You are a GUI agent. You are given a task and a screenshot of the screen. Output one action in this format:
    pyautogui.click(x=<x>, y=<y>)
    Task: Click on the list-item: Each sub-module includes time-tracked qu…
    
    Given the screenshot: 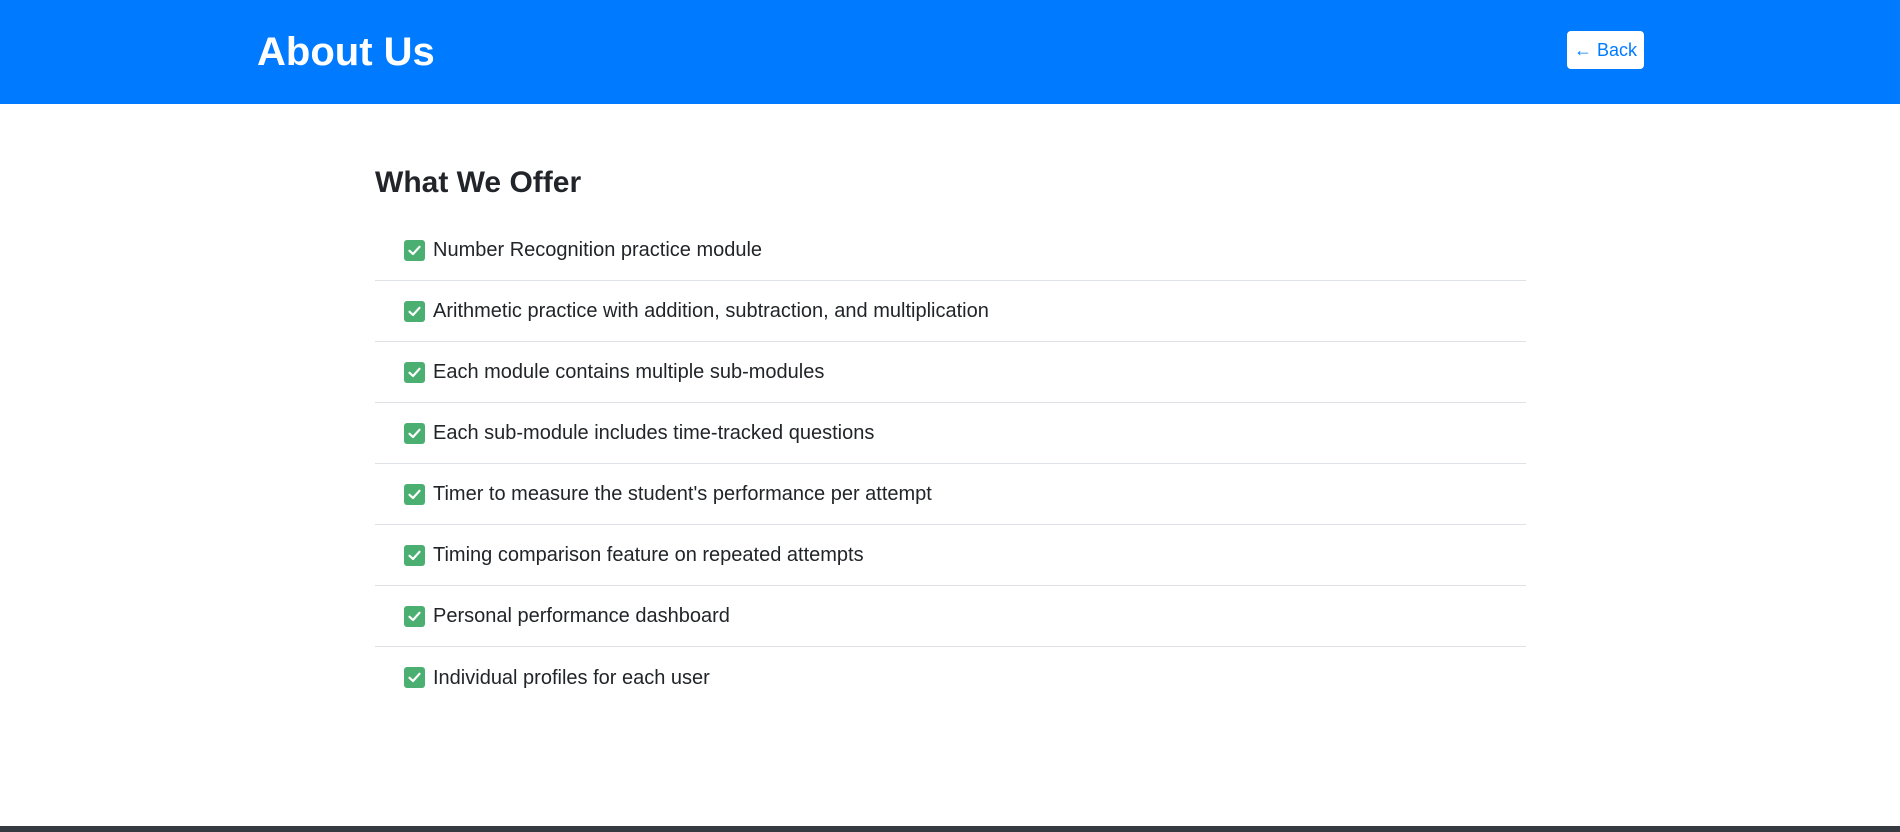 What is the action you would take?
    pyautogui.click(x=950, y=433)
    